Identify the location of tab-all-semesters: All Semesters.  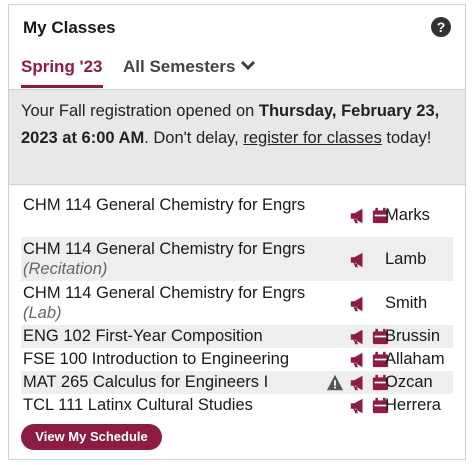
(189, 66).